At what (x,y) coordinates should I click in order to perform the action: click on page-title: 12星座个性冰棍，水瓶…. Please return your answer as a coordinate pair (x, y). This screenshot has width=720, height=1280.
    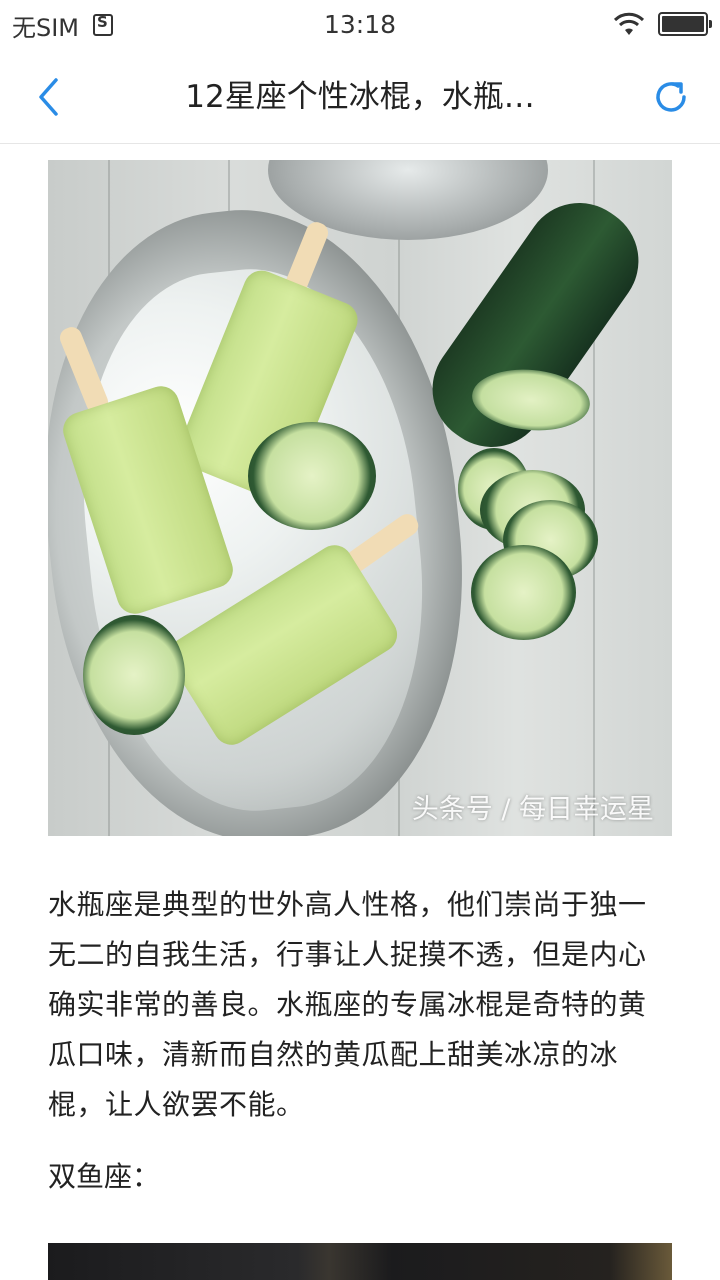
    Looking at the image, I should click on (360, 97).